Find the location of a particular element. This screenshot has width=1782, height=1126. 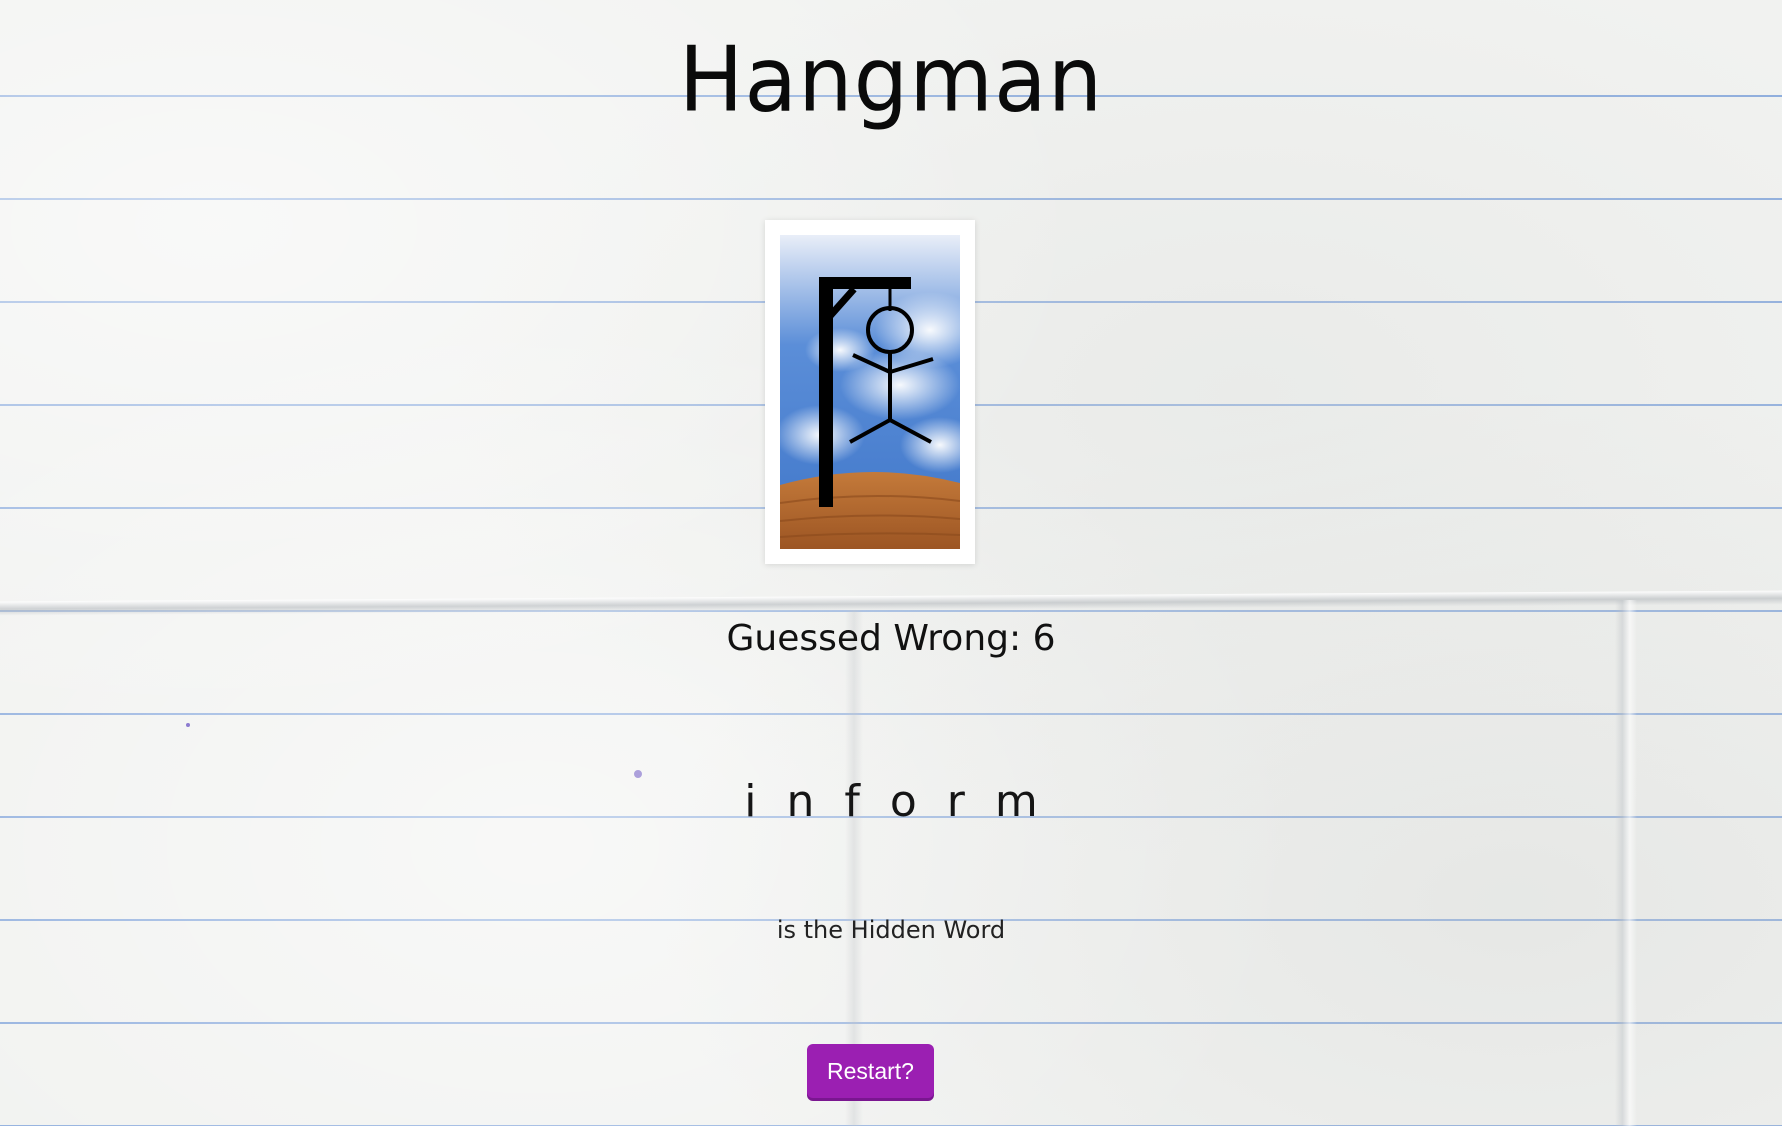

hidden-word-letter: o is located at coordinates (903, 801).